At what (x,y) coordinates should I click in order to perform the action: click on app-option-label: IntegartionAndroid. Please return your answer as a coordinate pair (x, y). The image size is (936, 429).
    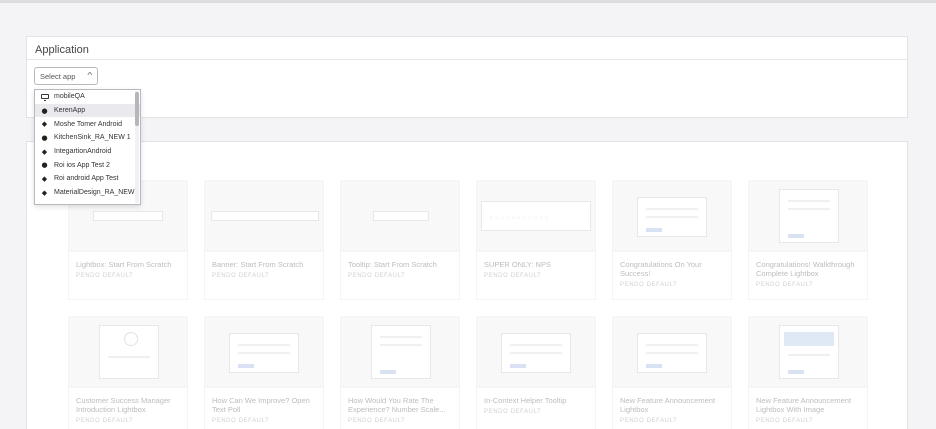
    Looking at the image, I should click on (83, 152).